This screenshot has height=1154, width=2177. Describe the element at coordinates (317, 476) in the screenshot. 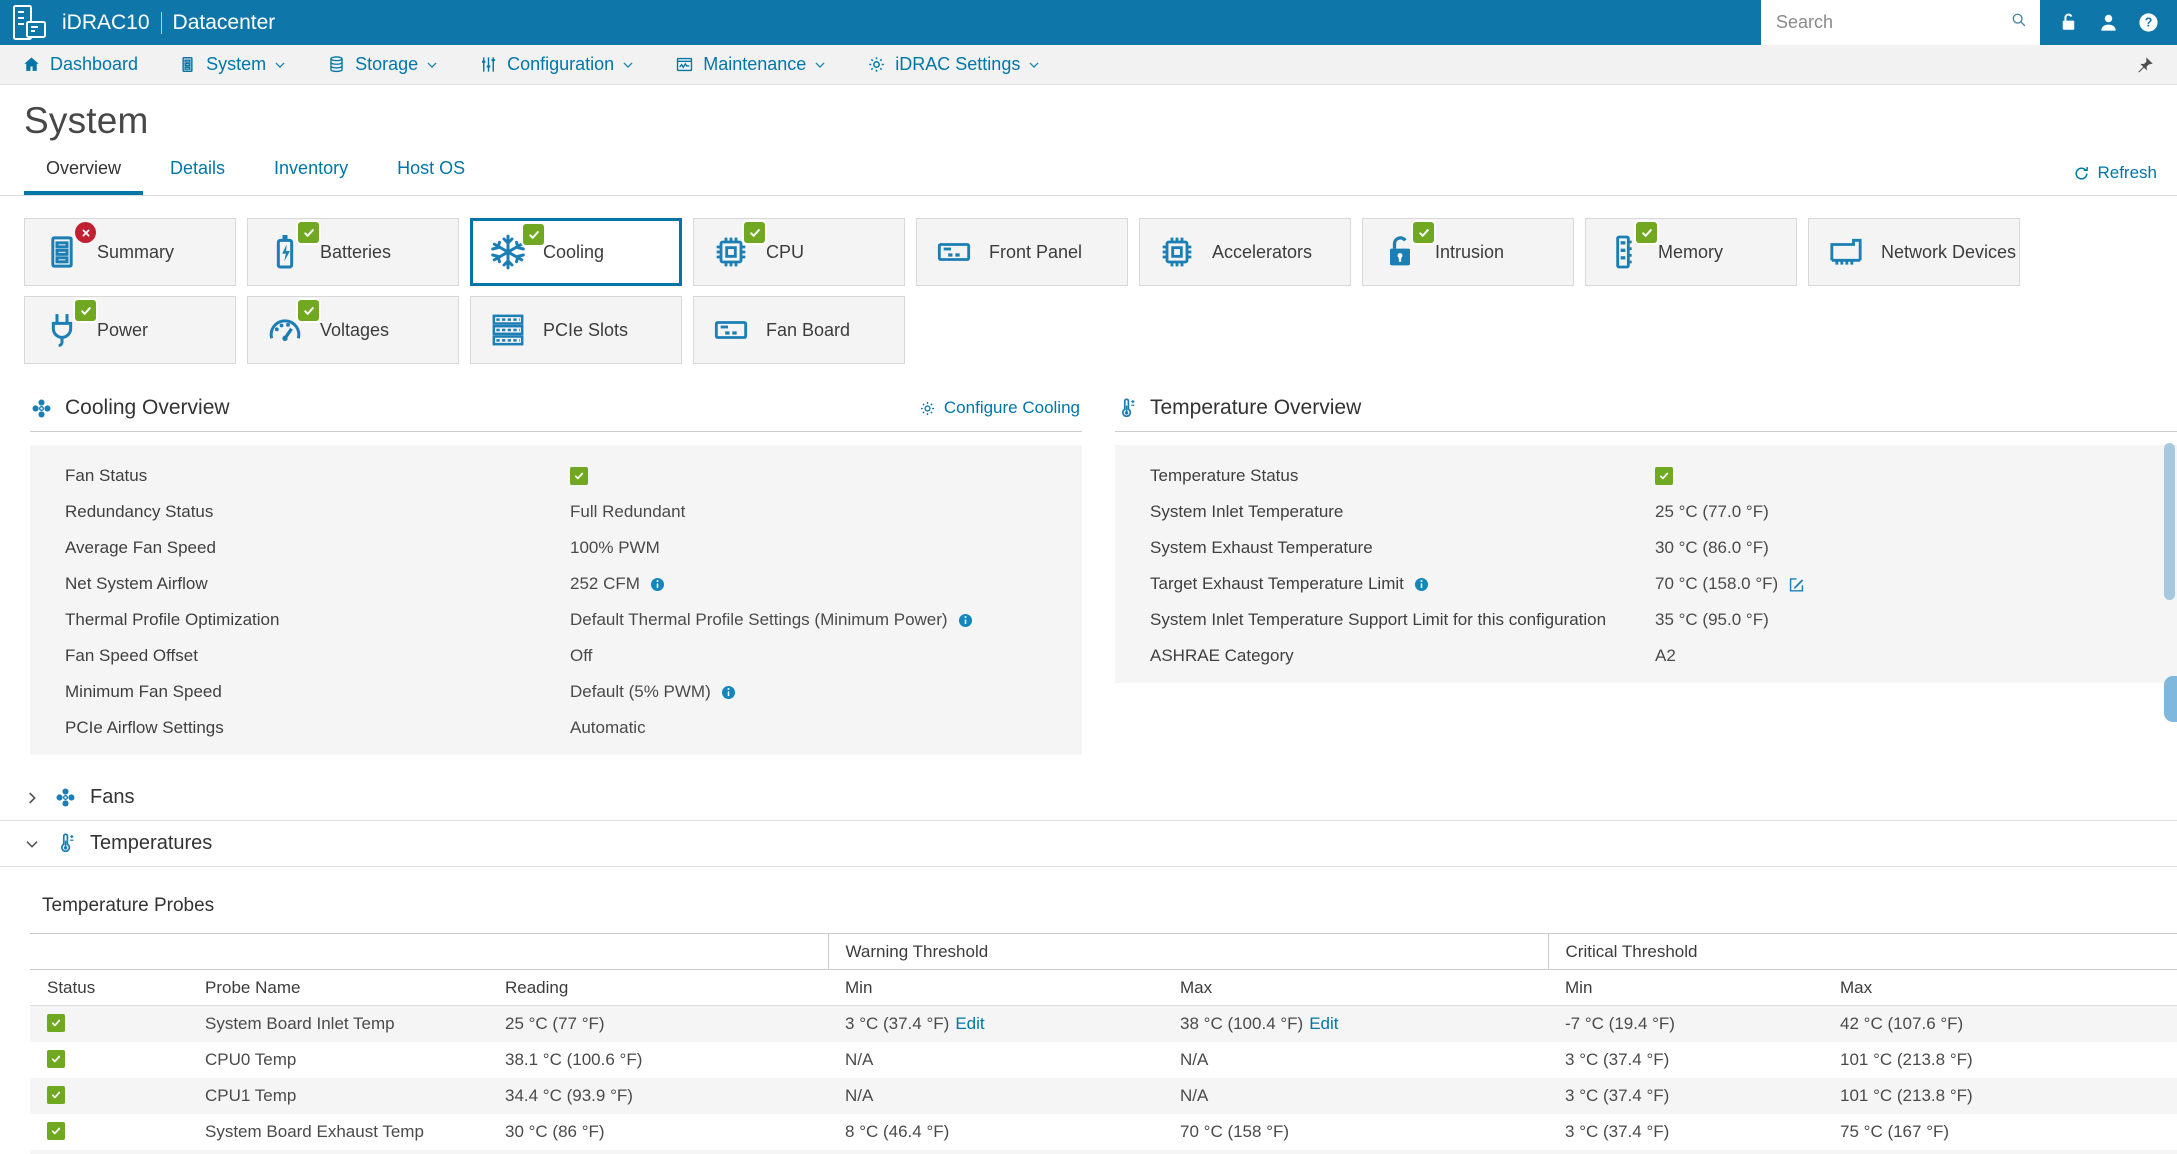

I see `kv-label: Fan Status` at that location.